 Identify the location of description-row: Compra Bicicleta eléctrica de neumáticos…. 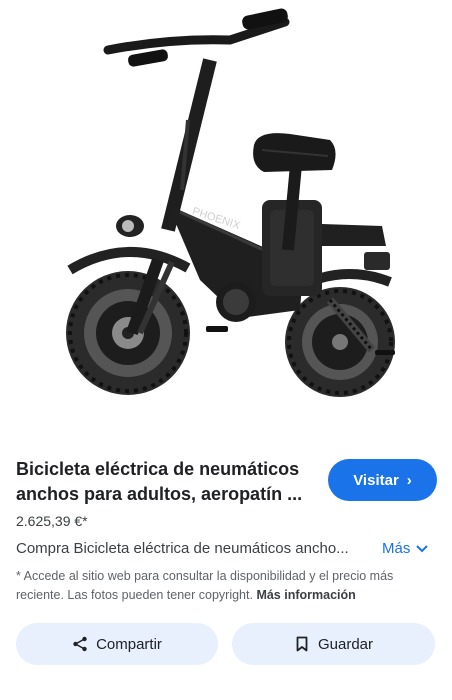
(226, 551).